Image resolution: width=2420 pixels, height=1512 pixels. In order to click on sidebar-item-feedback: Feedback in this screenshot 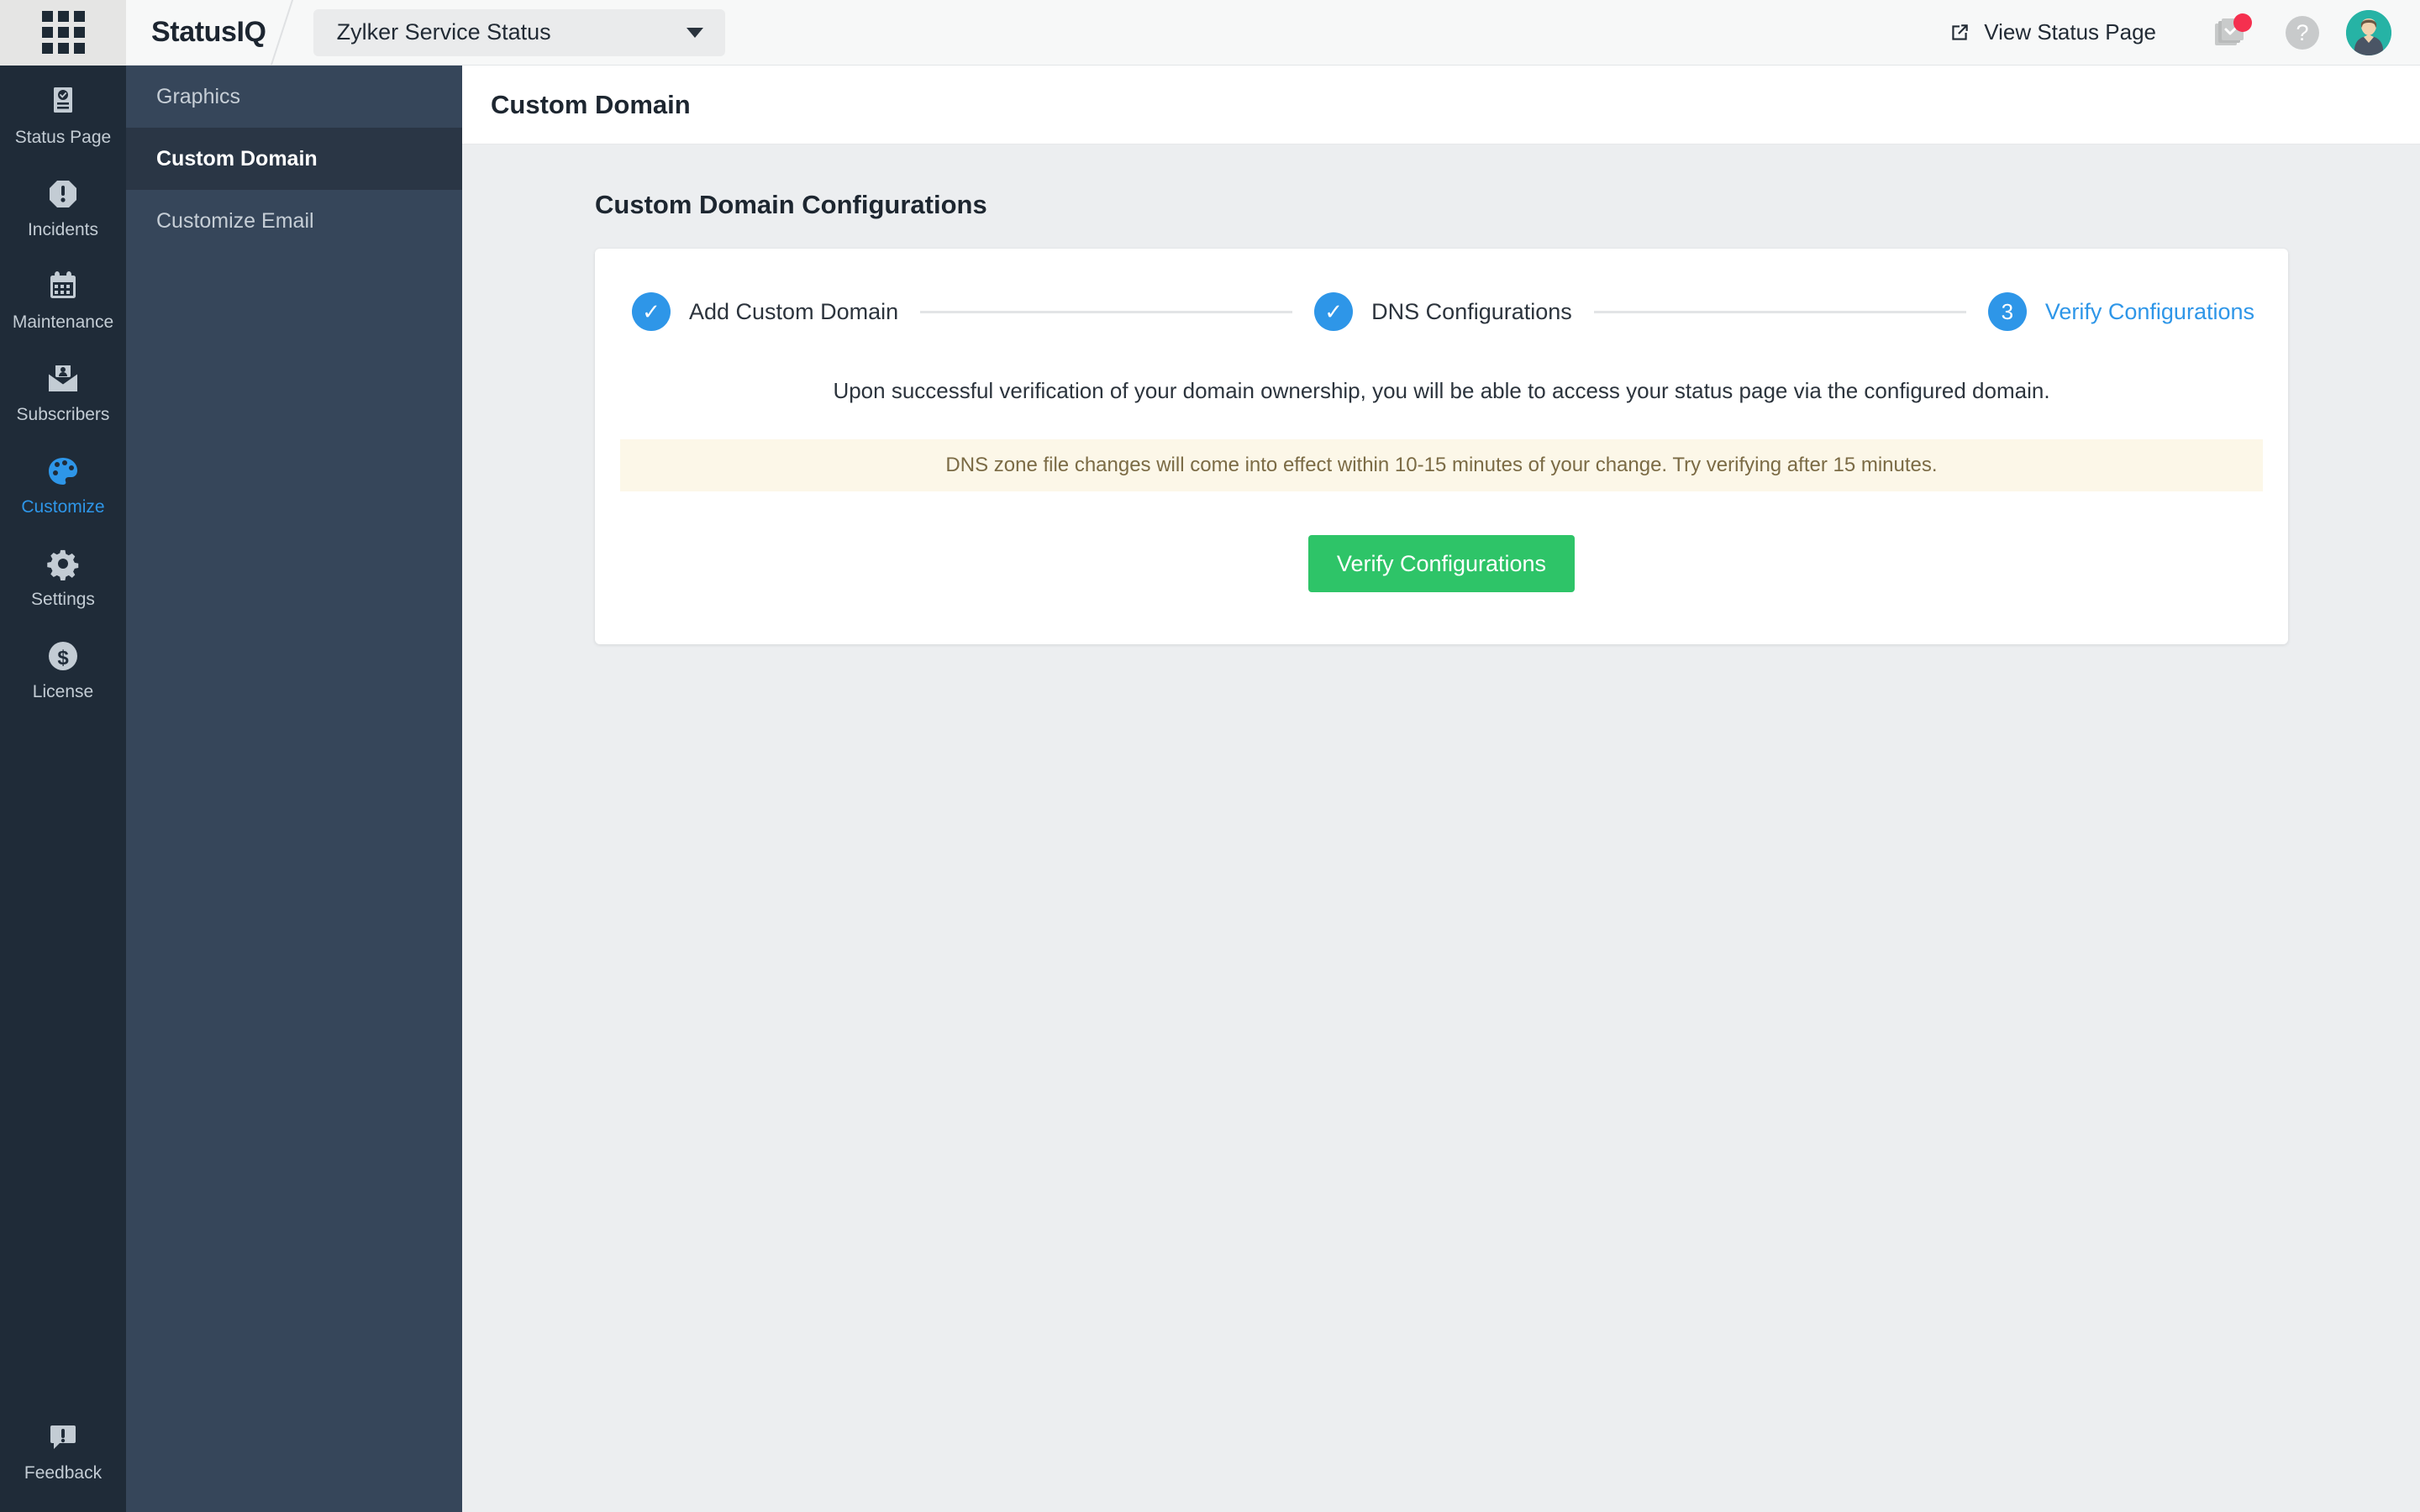, I will do `click(63, 1447)`.